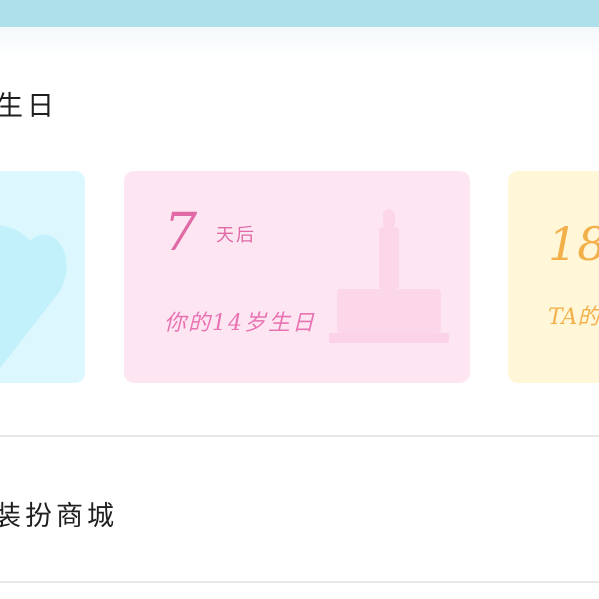 This screenshot has width=599, height=599. Describe the element at coordinates (553, 277) in the screenshot. I see `birthday-card-ta: 18 TA的` at that location.